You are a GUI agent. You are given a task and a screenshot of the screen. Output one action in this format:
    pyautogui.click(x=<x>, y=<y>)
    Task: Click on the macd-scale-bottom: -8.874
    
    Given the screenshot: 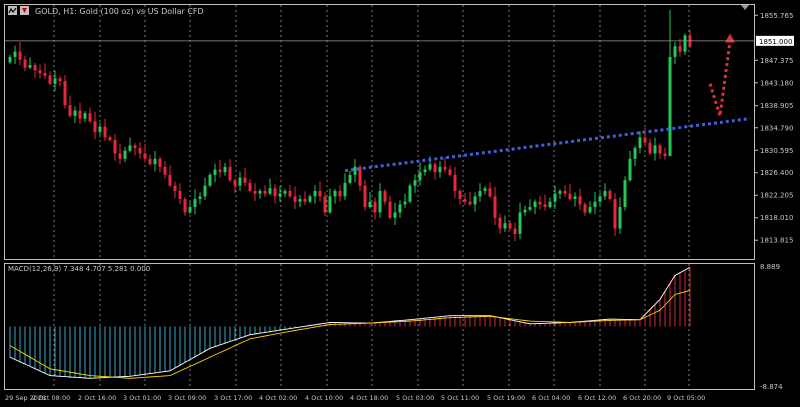 What is the action you would take?
    pyautogui.click(x=771, y=387)
    